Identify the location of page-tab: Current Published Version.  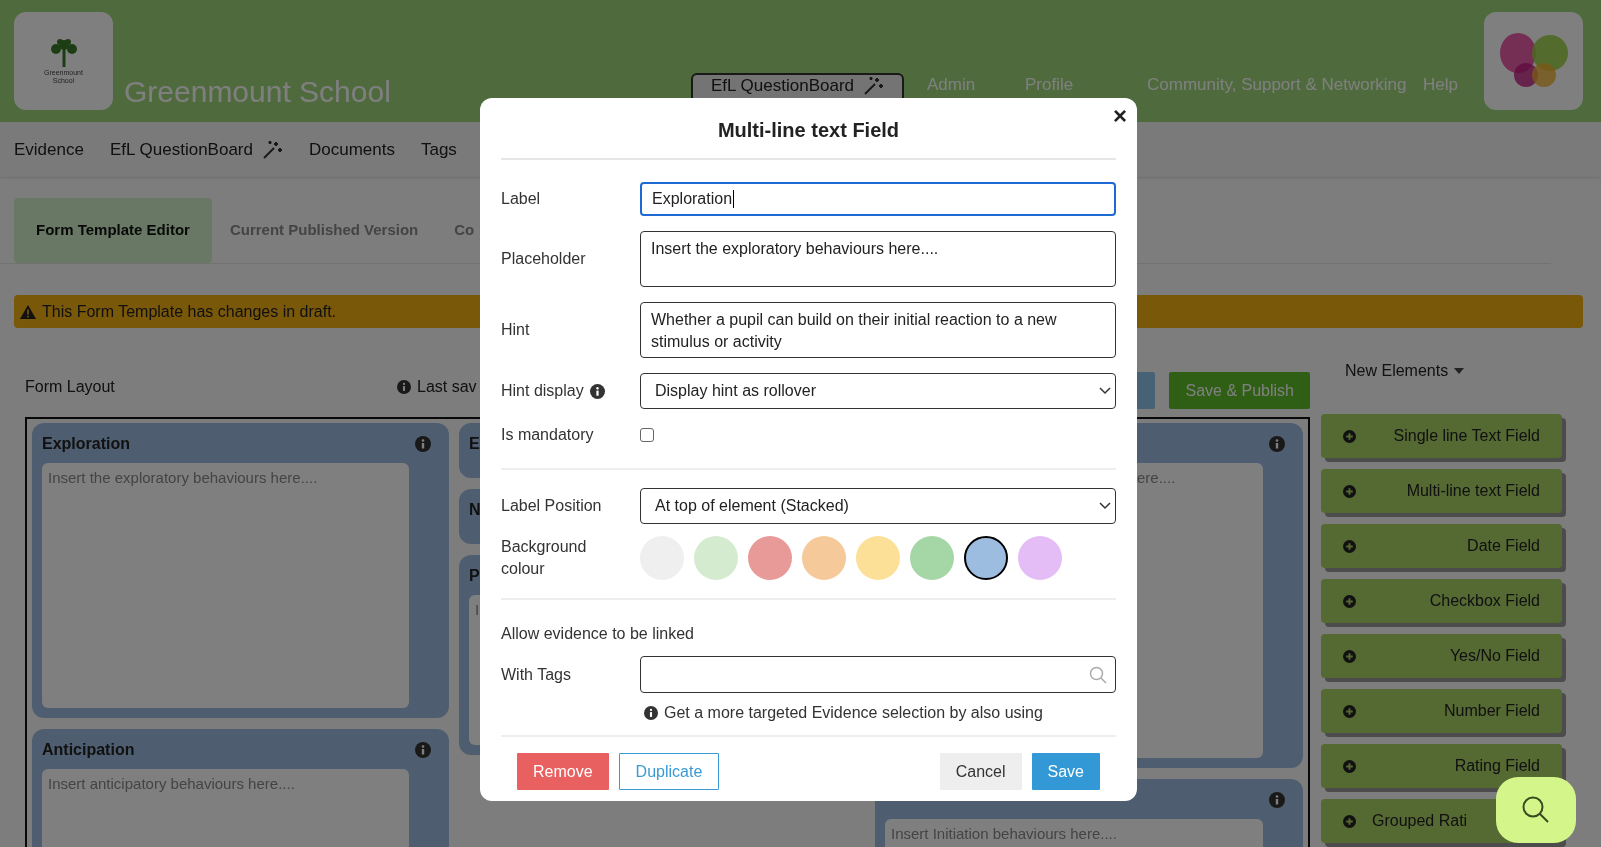
(324, 230).